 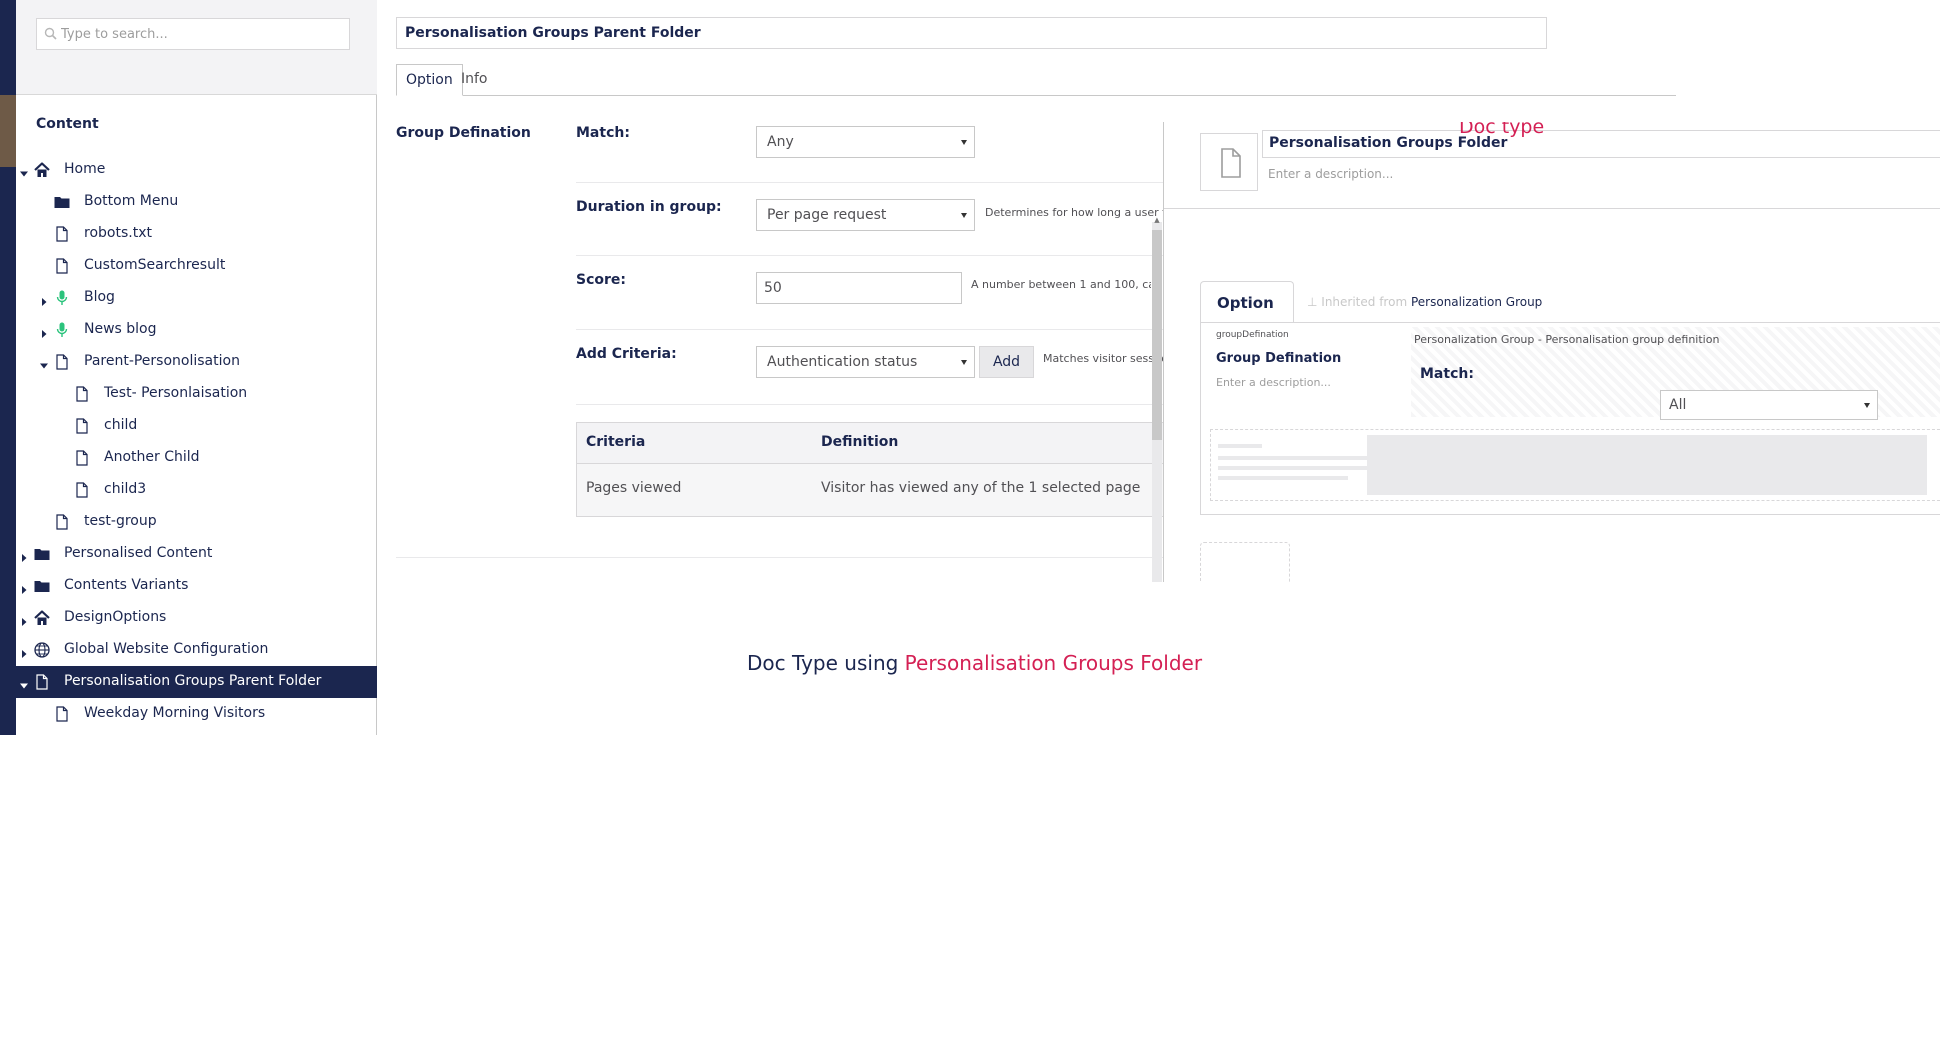 What do you see at coordinates (1075, 212) in the screenshot?
I see `duration-help: Determines for how long a user th` at bounding box center [1075, 212].